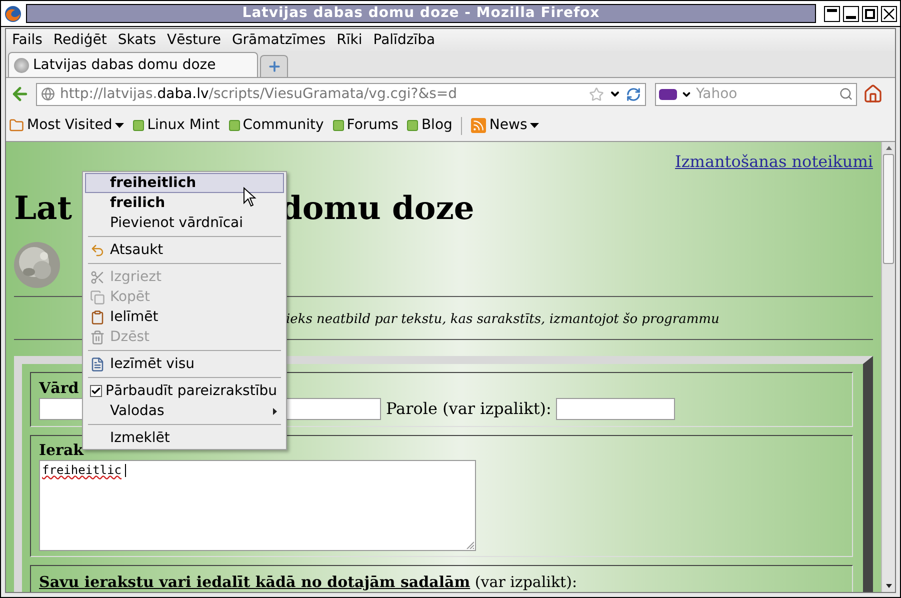 The width and height of the screenshot is (901, 598). Describe the element at coordinates (184, 364) in the screenshot. I see `menu-item: Iezīmēt visu` at that location.